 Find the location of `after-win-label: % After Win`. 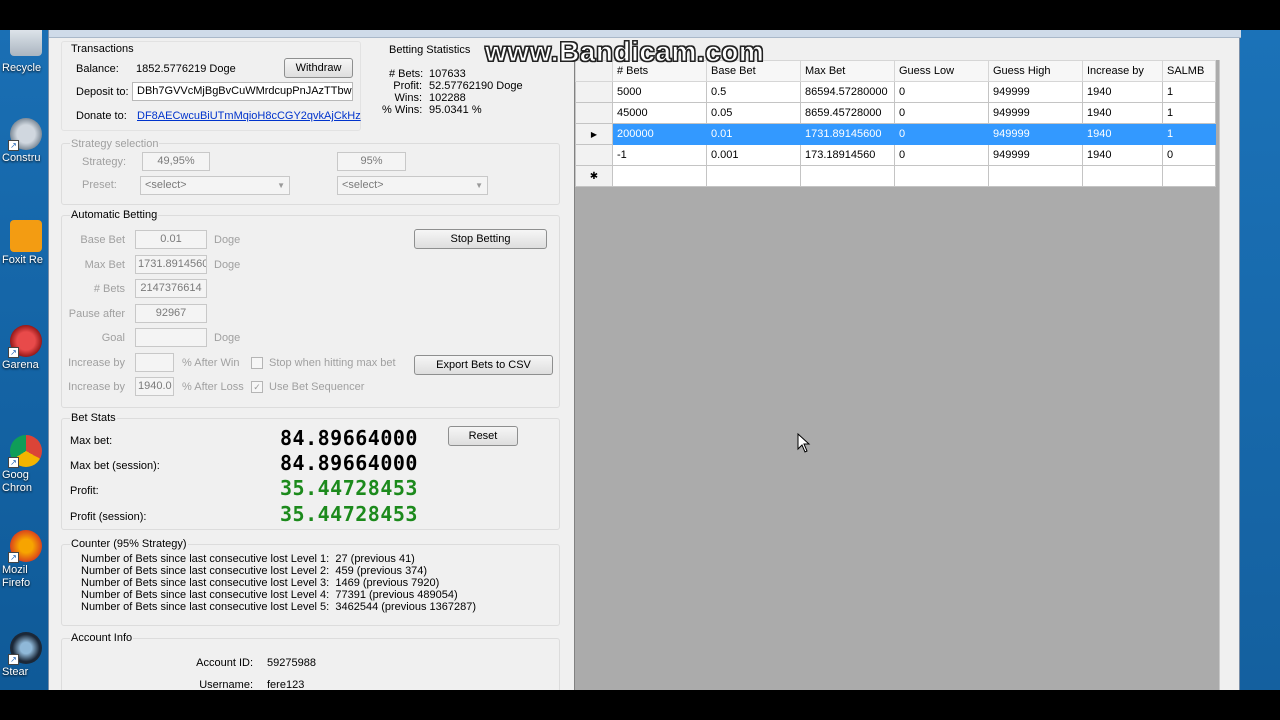

after-win-label: % After Win is located at coordinates (211, 363).